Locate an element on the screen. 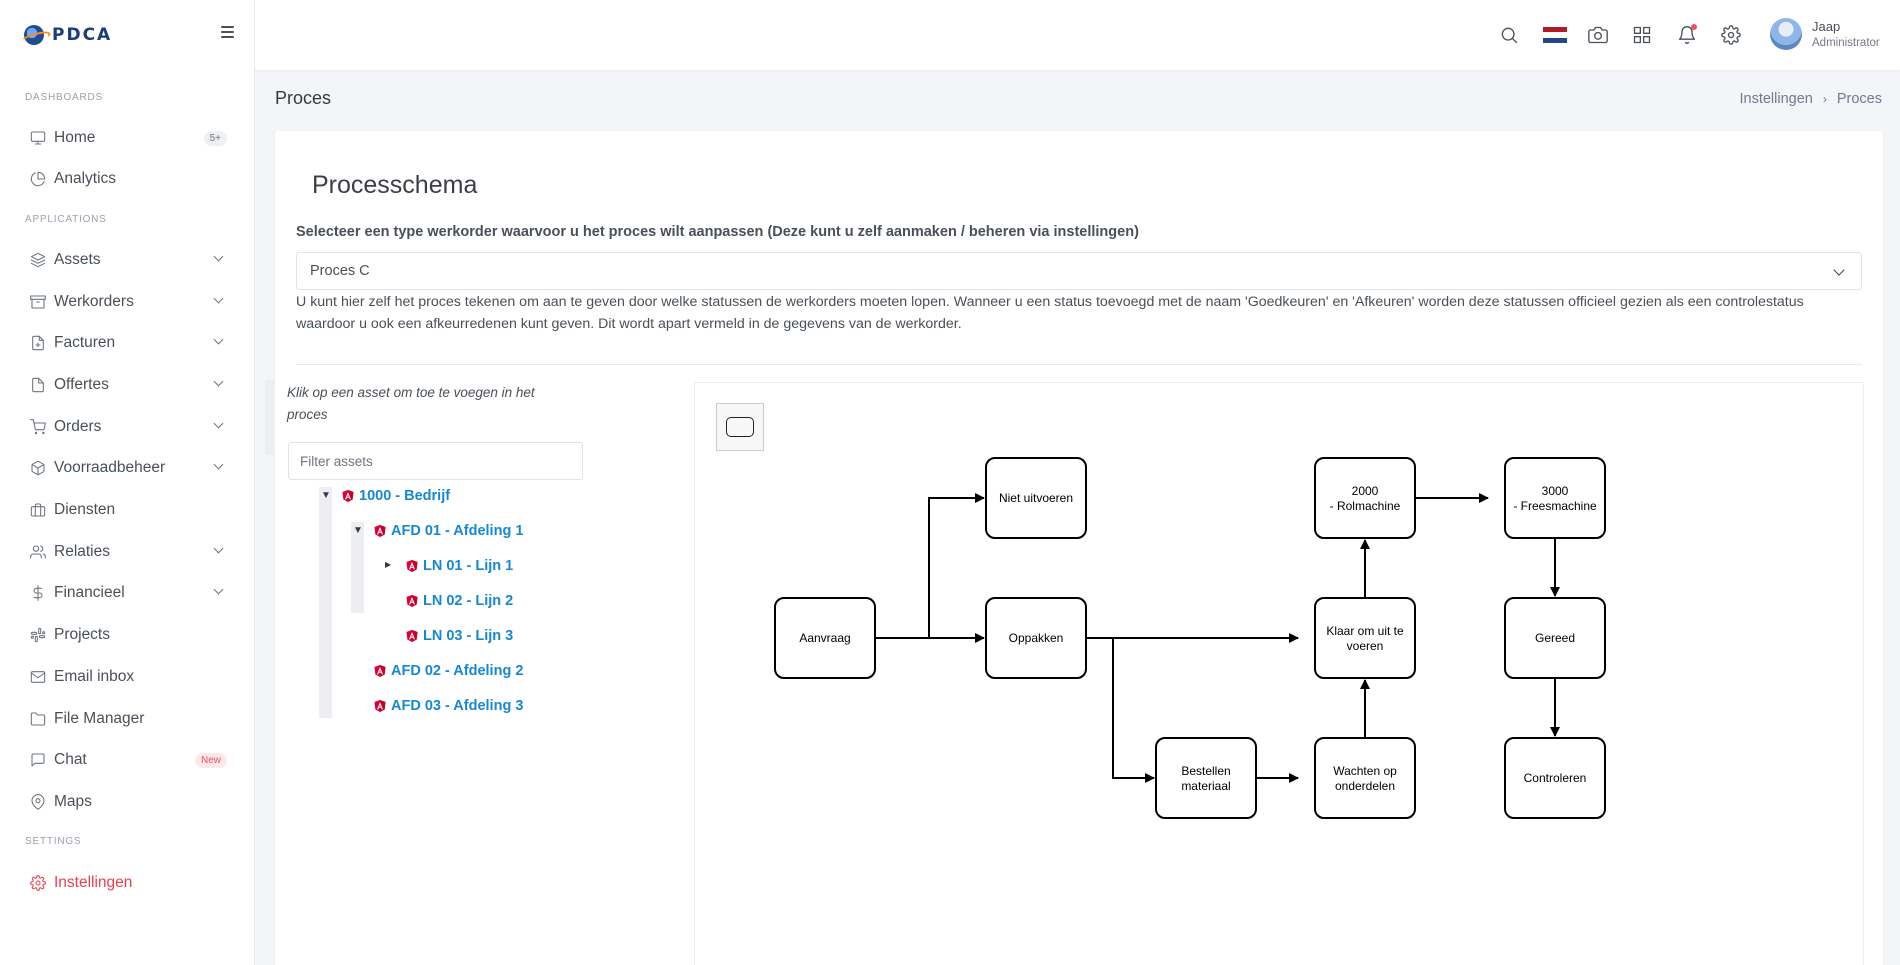 The width and height of the screenshot is (1900, 965). sidebar-item-assets: Assets is located at coordinates (127, 260).